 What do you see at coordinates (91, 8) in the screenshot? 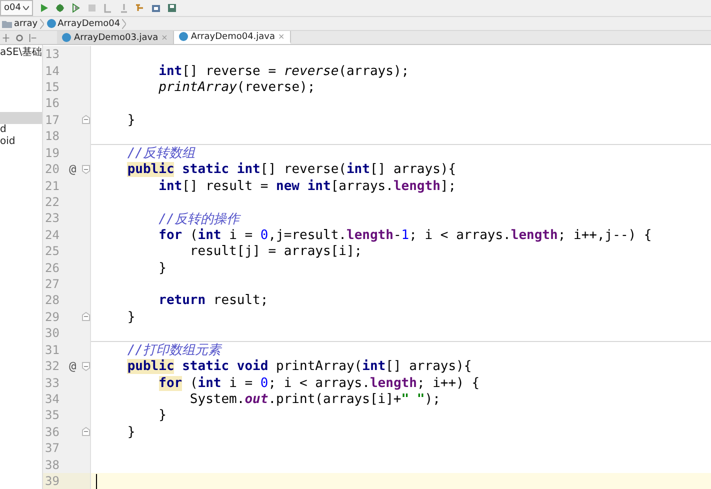
I see `stop-icon` at bounding box center [91, 8].